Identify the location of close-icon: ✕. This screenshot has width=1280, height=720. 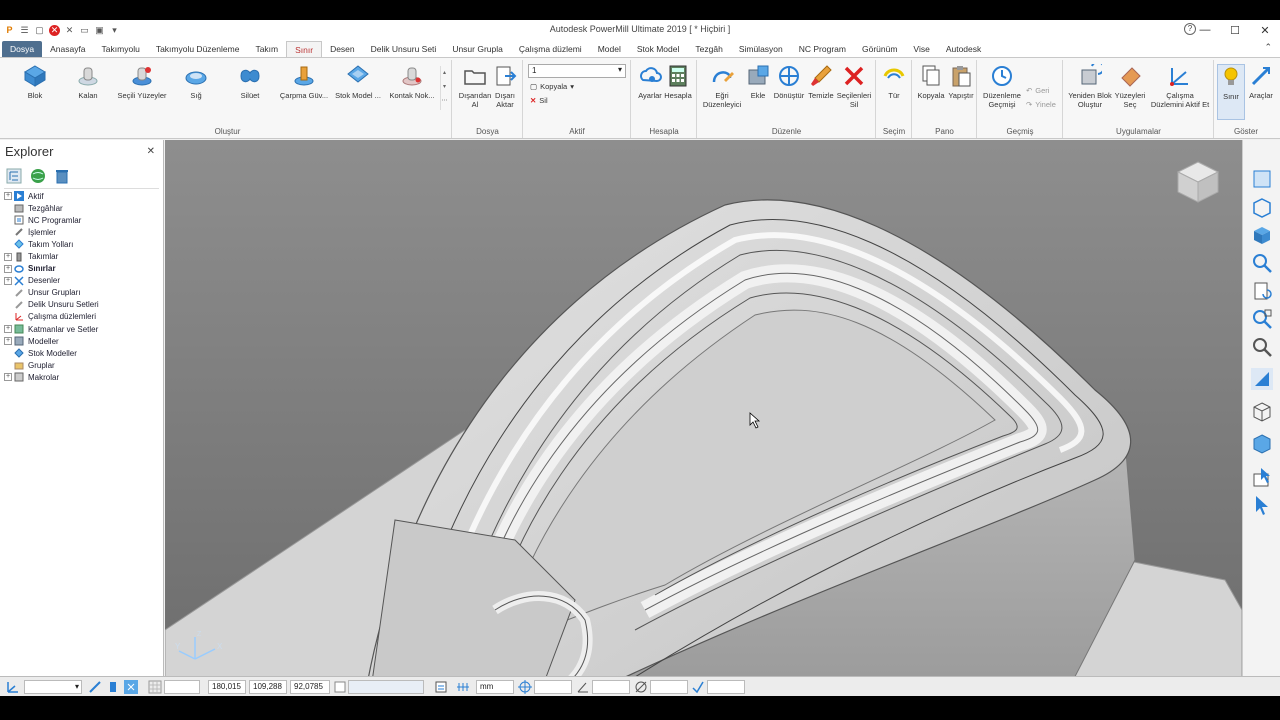
(151, 151).